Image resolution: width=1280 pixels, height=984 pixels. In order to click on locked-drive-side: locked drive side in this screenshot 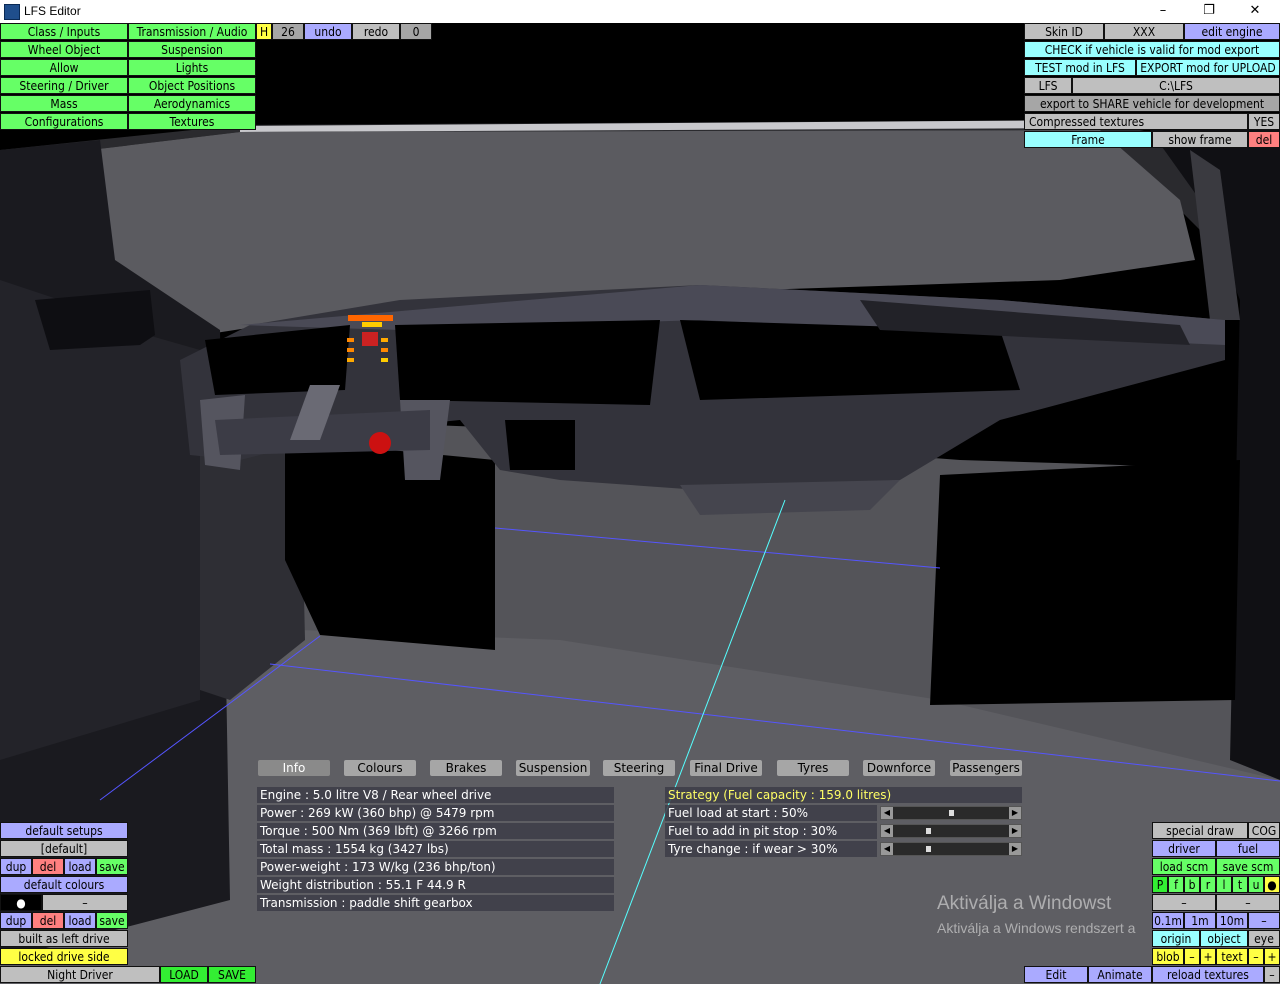, I will do `click(64, 956)`.